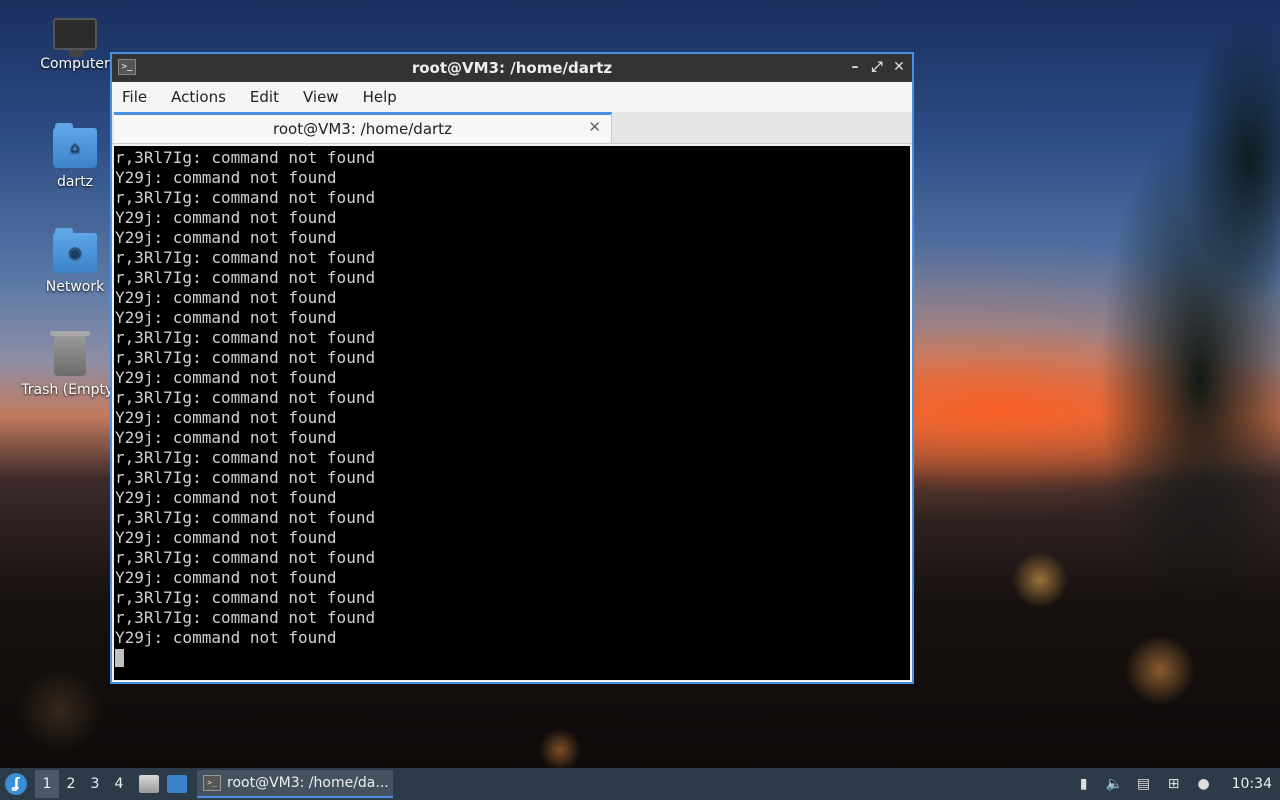 The height and width of the screenshot is (800, 1280). I want to click on clipboard-icon: ▤, so click(1144, 784).